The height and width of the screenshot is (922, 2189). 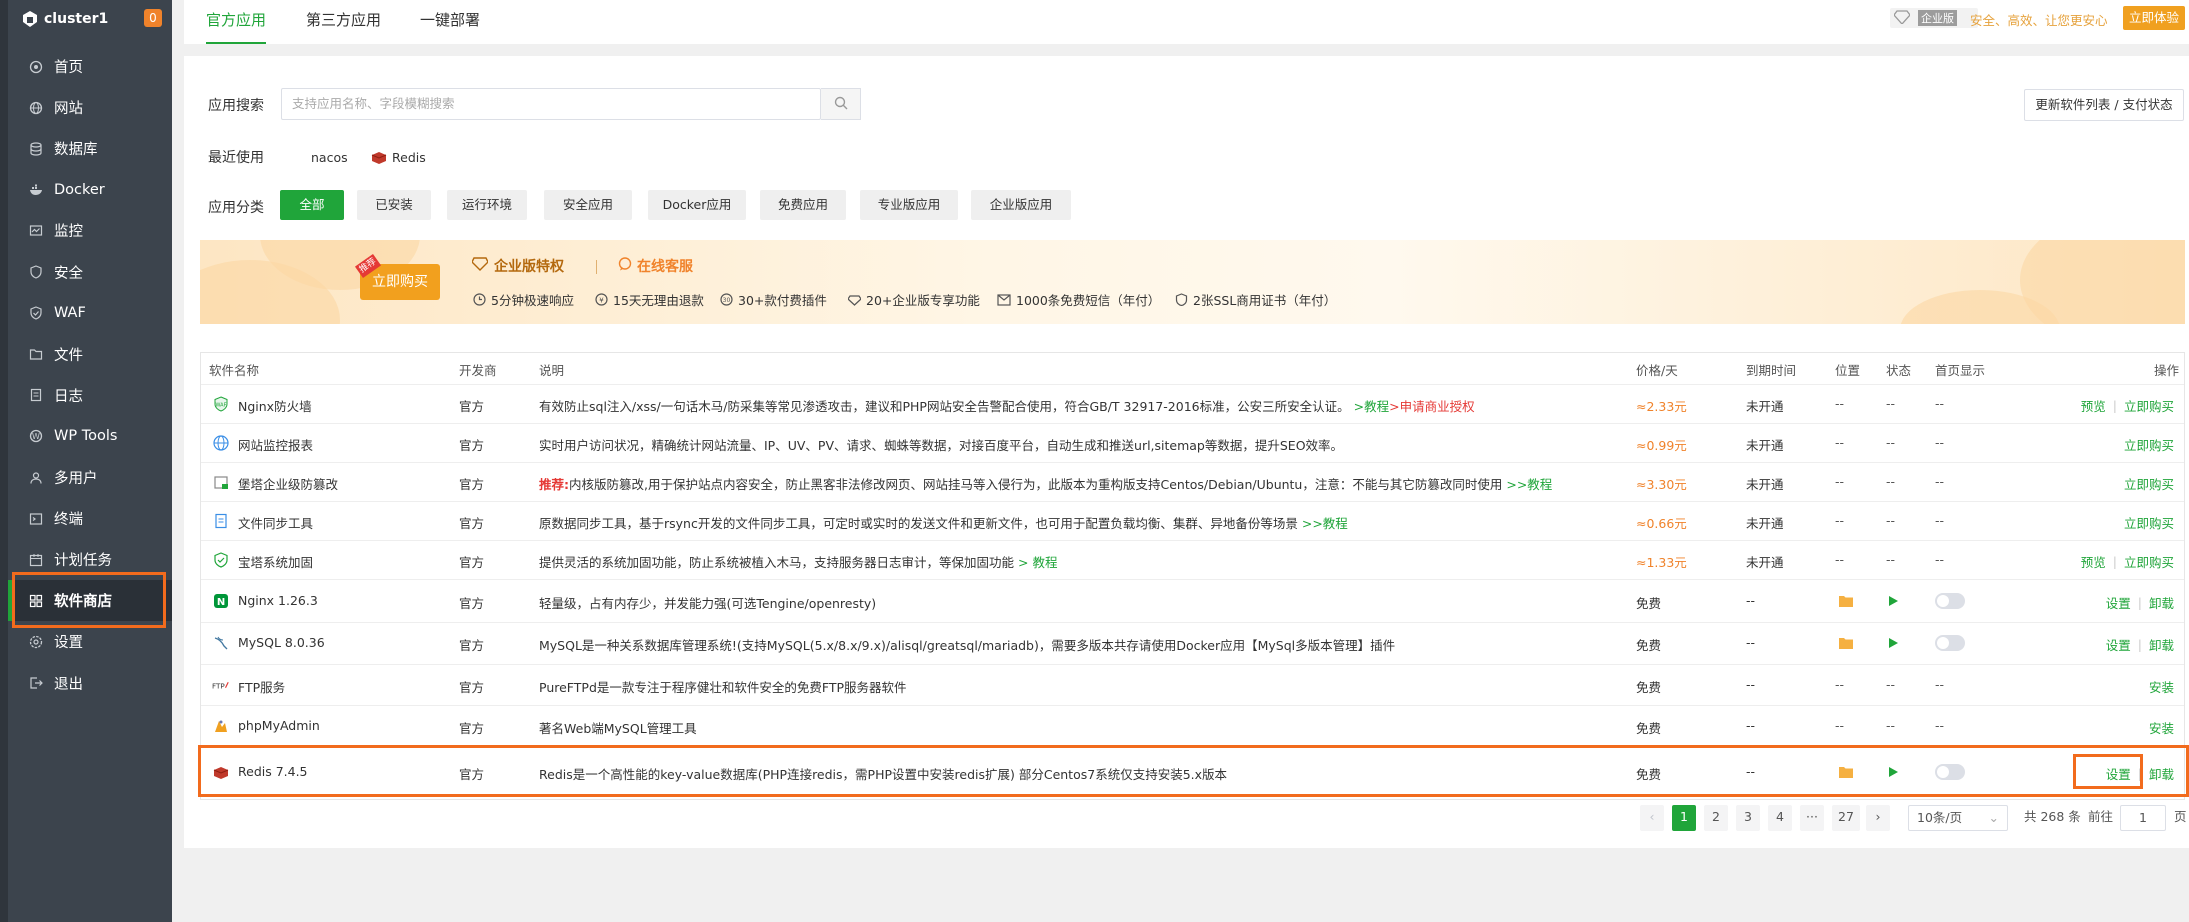 What do you see at coordinates (1004, 300) in the screenshot?
I see `mail-icon` at bounding box center [1004, 300].